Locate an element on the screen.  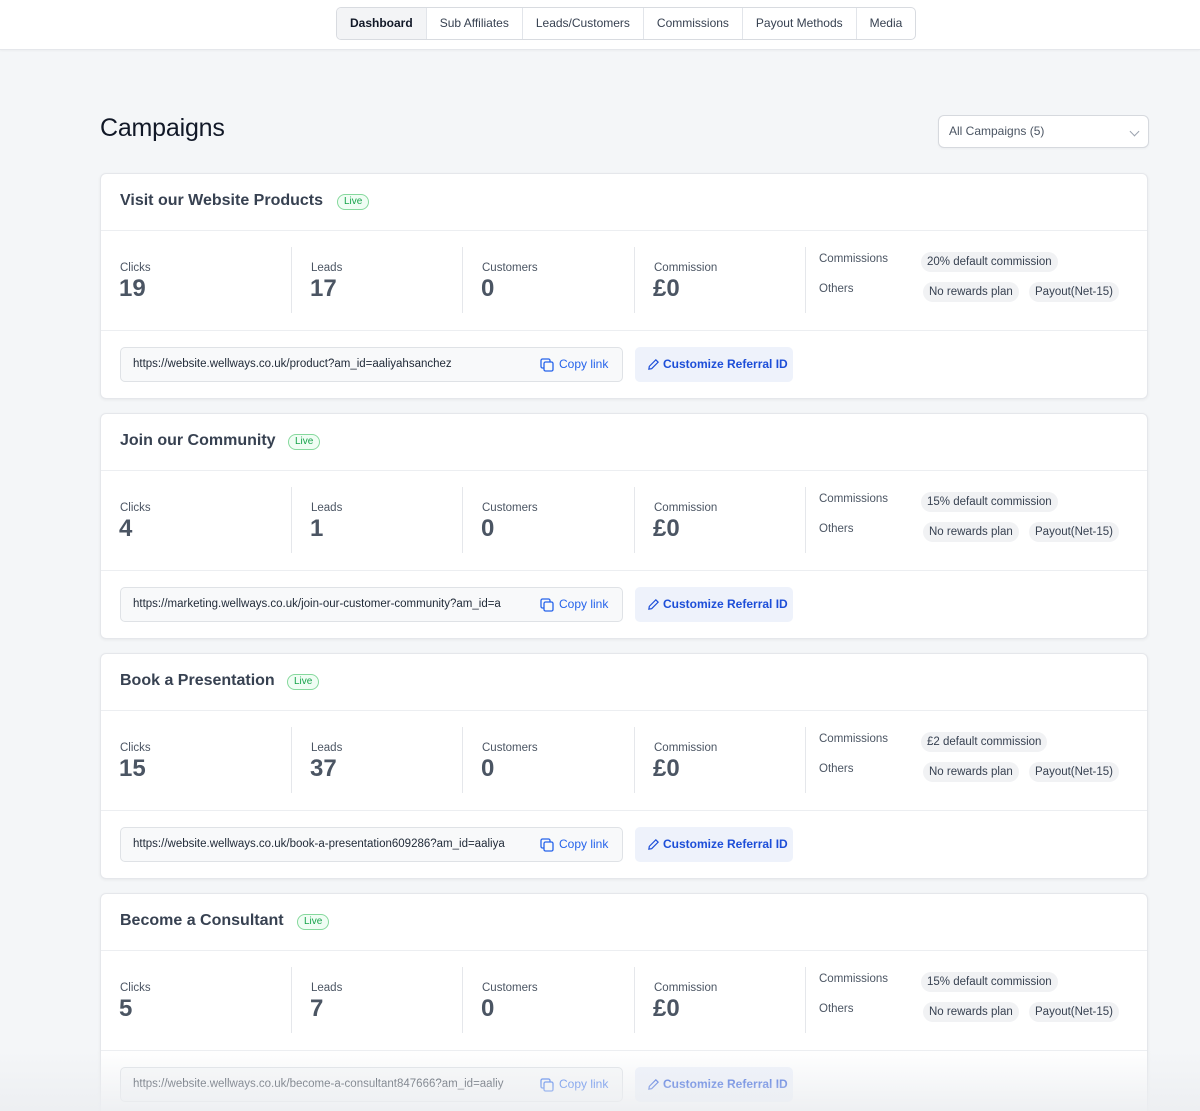
stat-value: 15 is located at coordinates (132, 768).